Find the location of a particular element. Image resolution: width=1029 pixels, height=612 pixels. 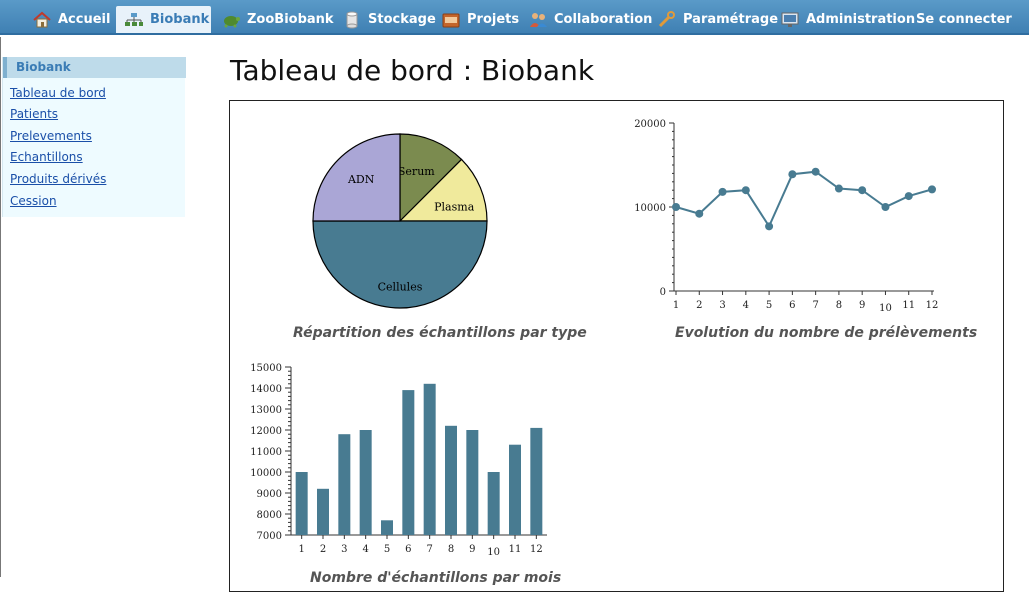

bar-chart-x-tick-label: 6 is located at coordinates (408, 549).